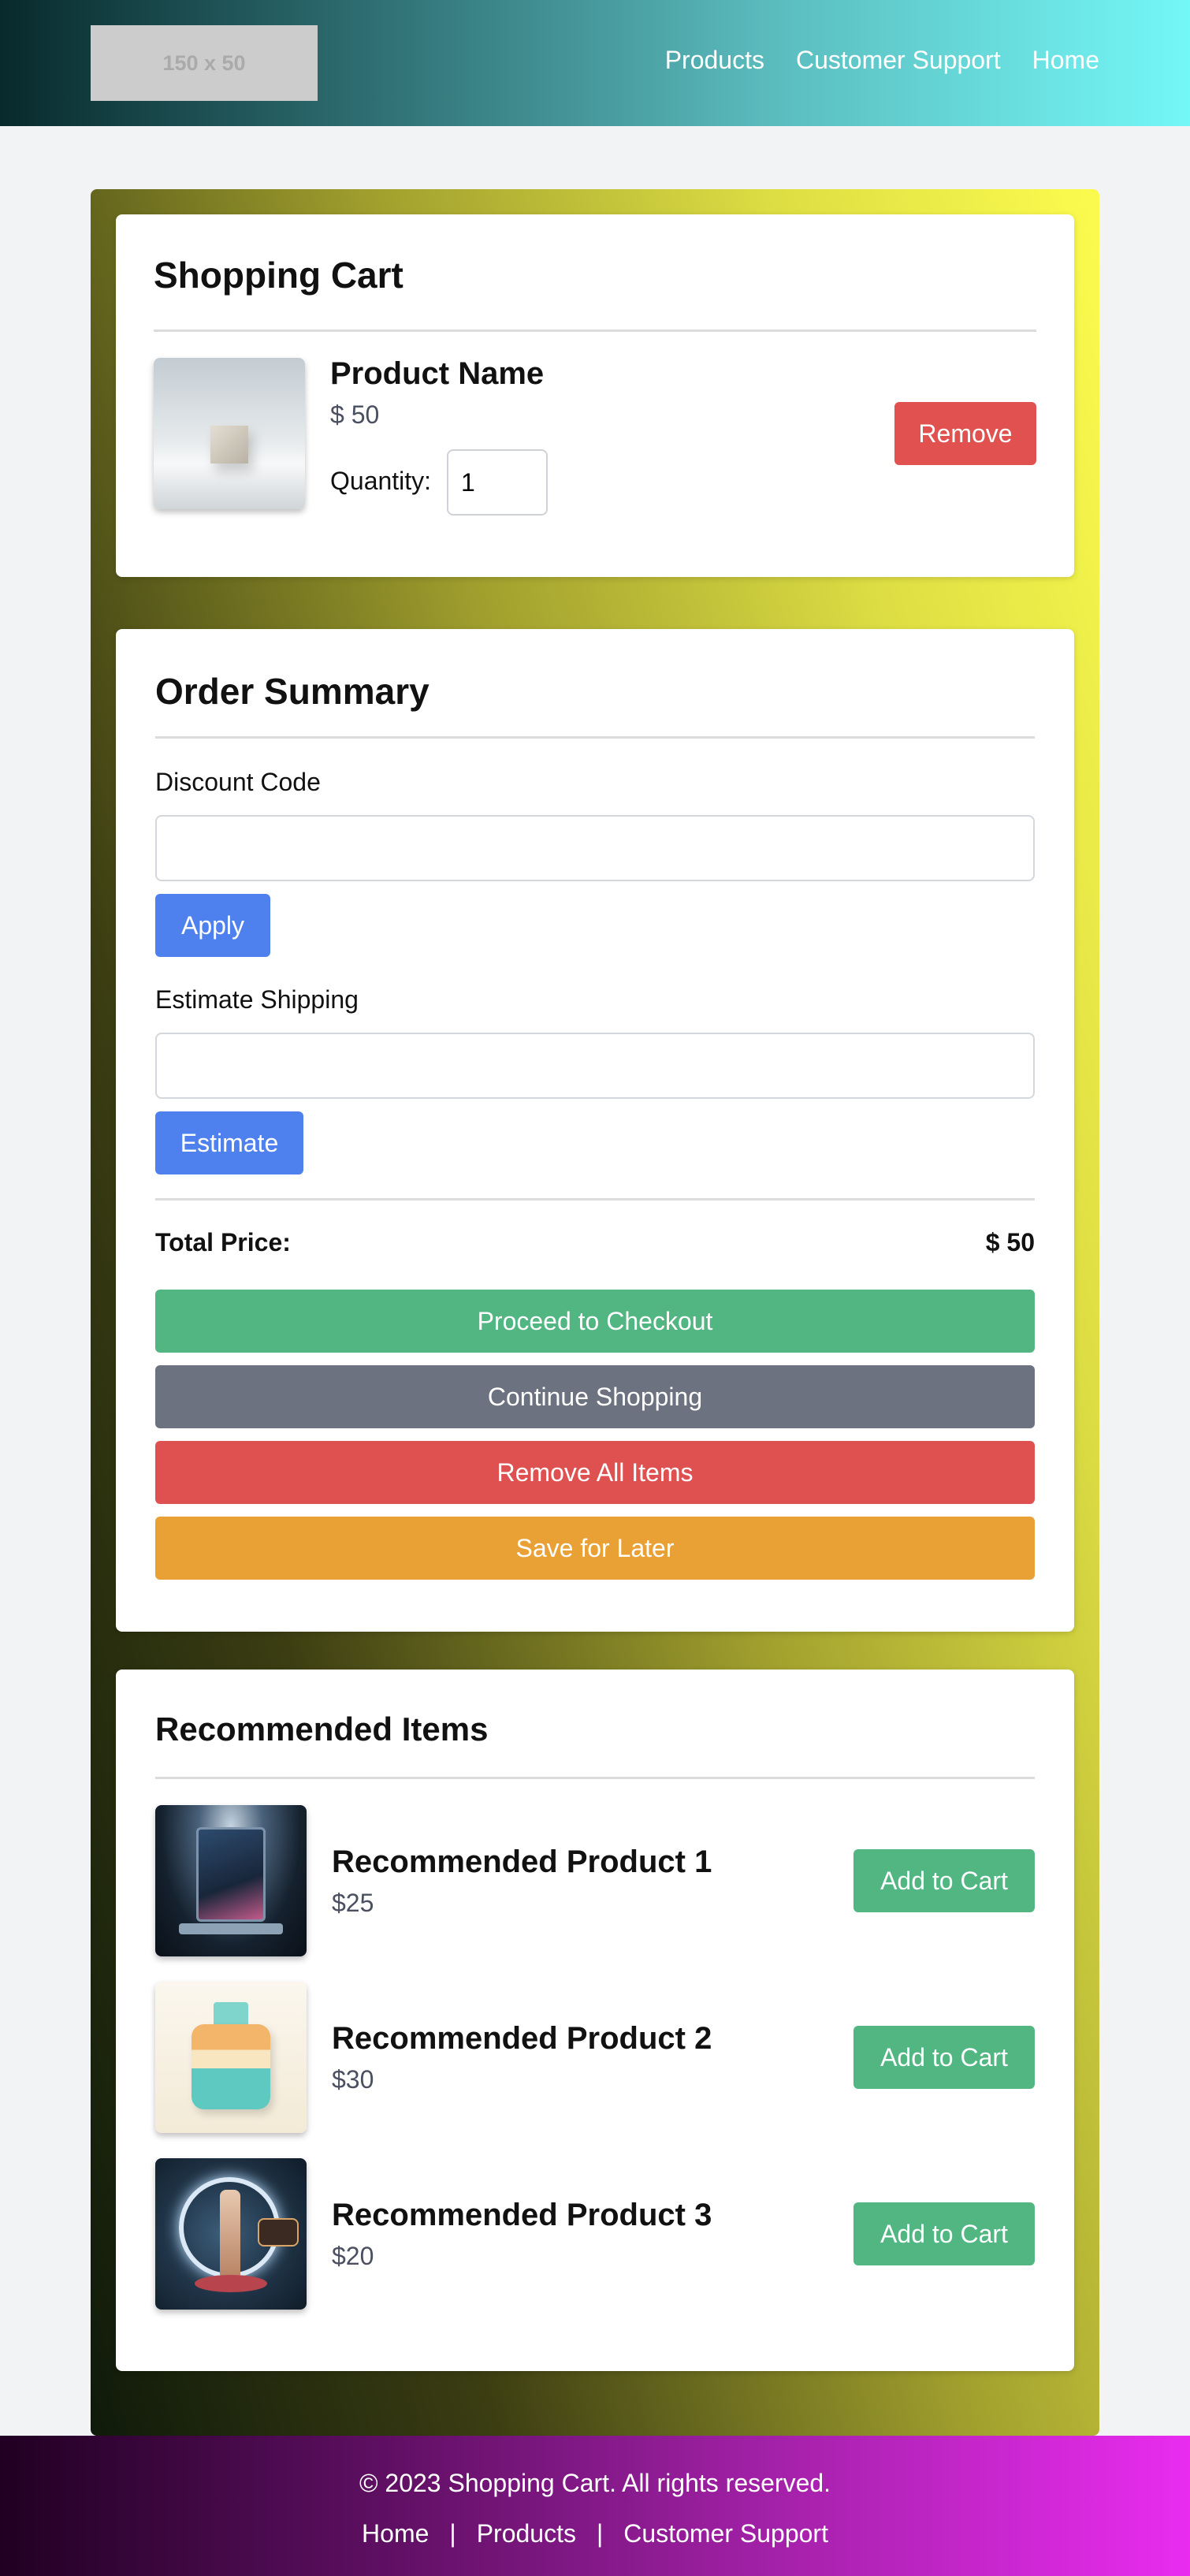 This screenshot has width=1190, height=2576. Describe the element at coordinates (229, 1142) in the screenshot. I see `estimate-button: Estimate` at that location.